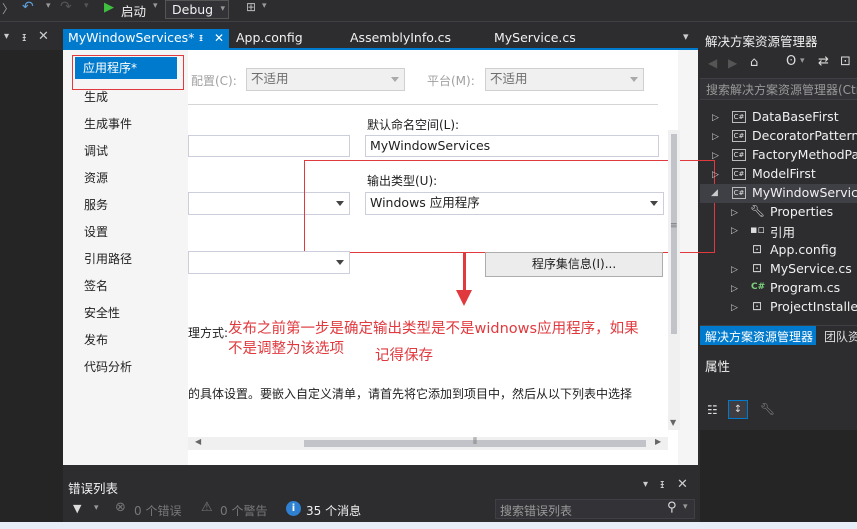  I want to click on redo-dropdown-icon: ▾, so click(86, 6).